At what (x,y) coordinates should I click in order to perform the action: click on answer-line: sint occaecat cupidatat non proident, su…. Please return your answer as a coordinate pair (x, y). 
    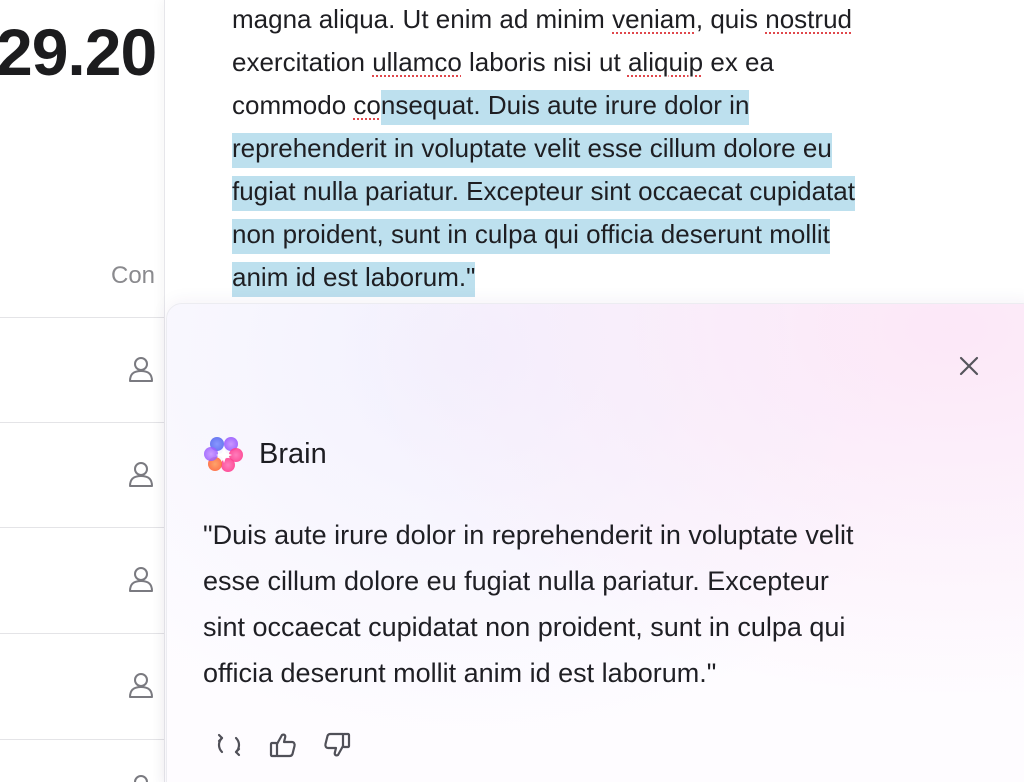
    Looking at the image, I should click on (524, 627).